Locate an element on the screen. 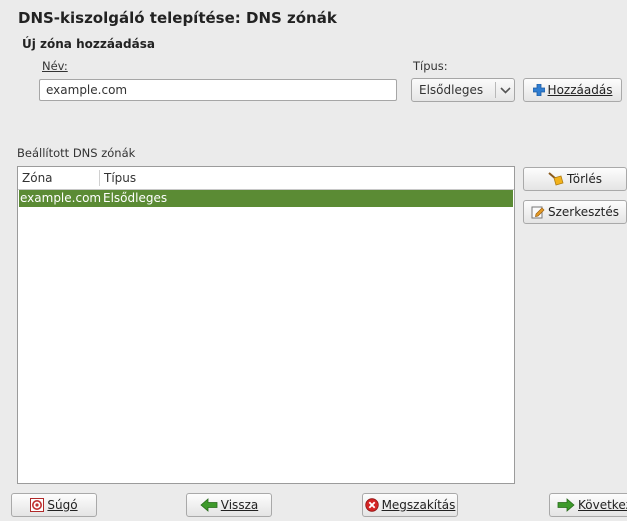 The height and width of the screenshot is (521, 627). help-icon is located at coordinates (37, 505).